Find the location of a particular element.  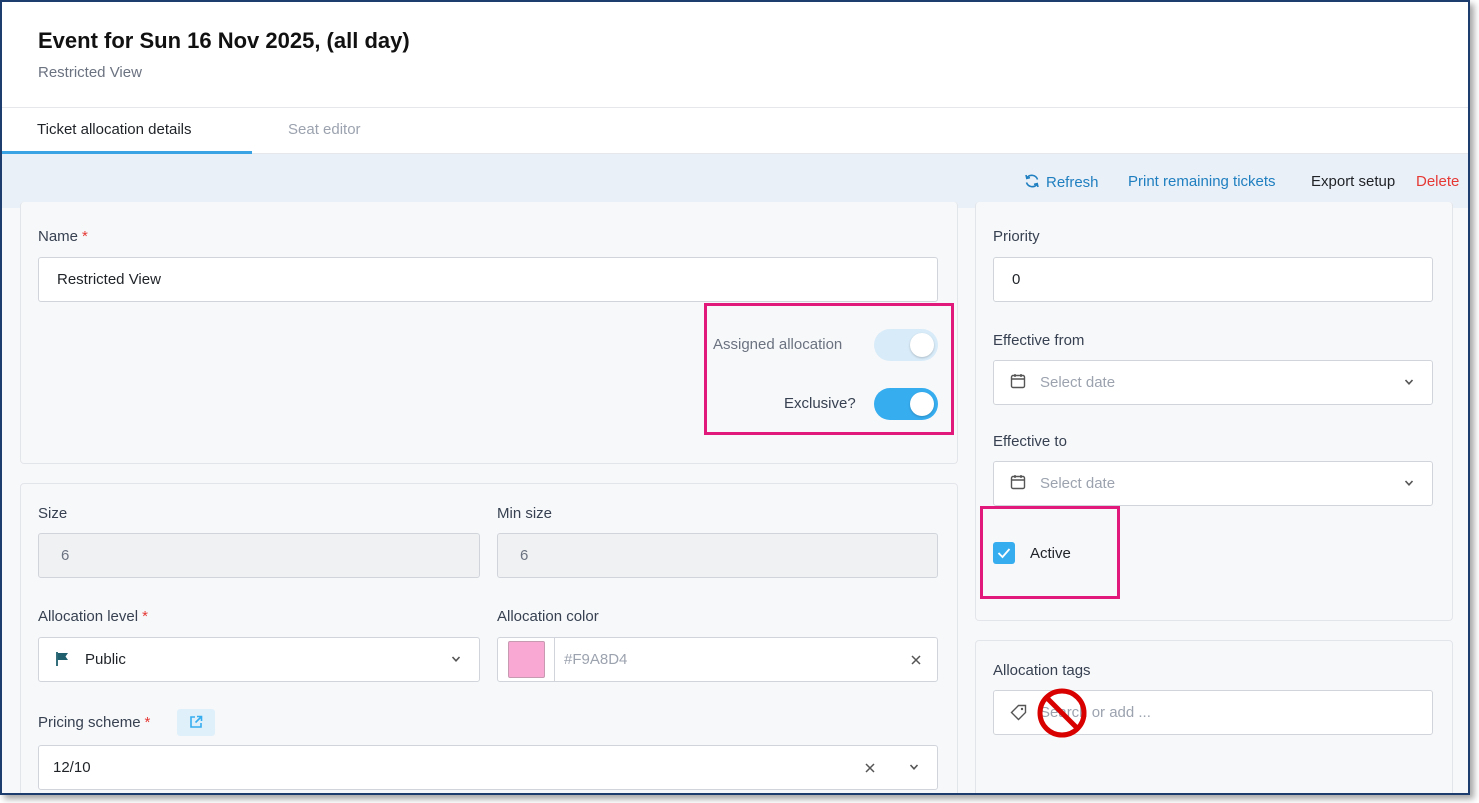

tab-seat-editor: Seat editor is located at coordinates (324, 131).